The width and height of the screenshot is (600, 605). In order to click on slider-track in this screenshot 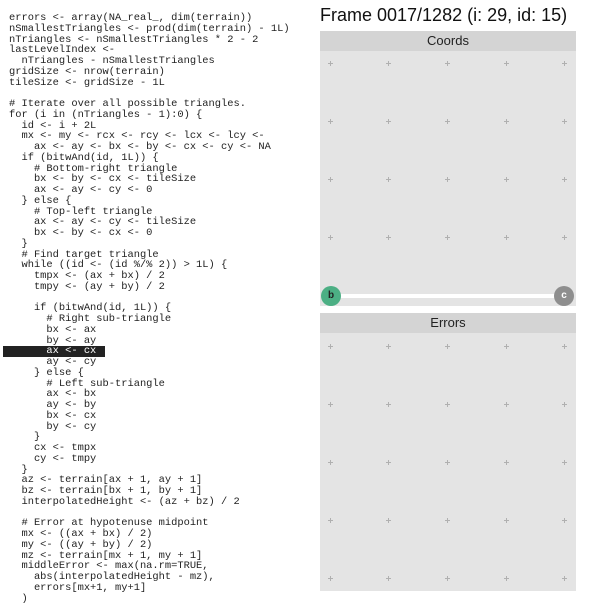, I will do `click(447, 296)`.